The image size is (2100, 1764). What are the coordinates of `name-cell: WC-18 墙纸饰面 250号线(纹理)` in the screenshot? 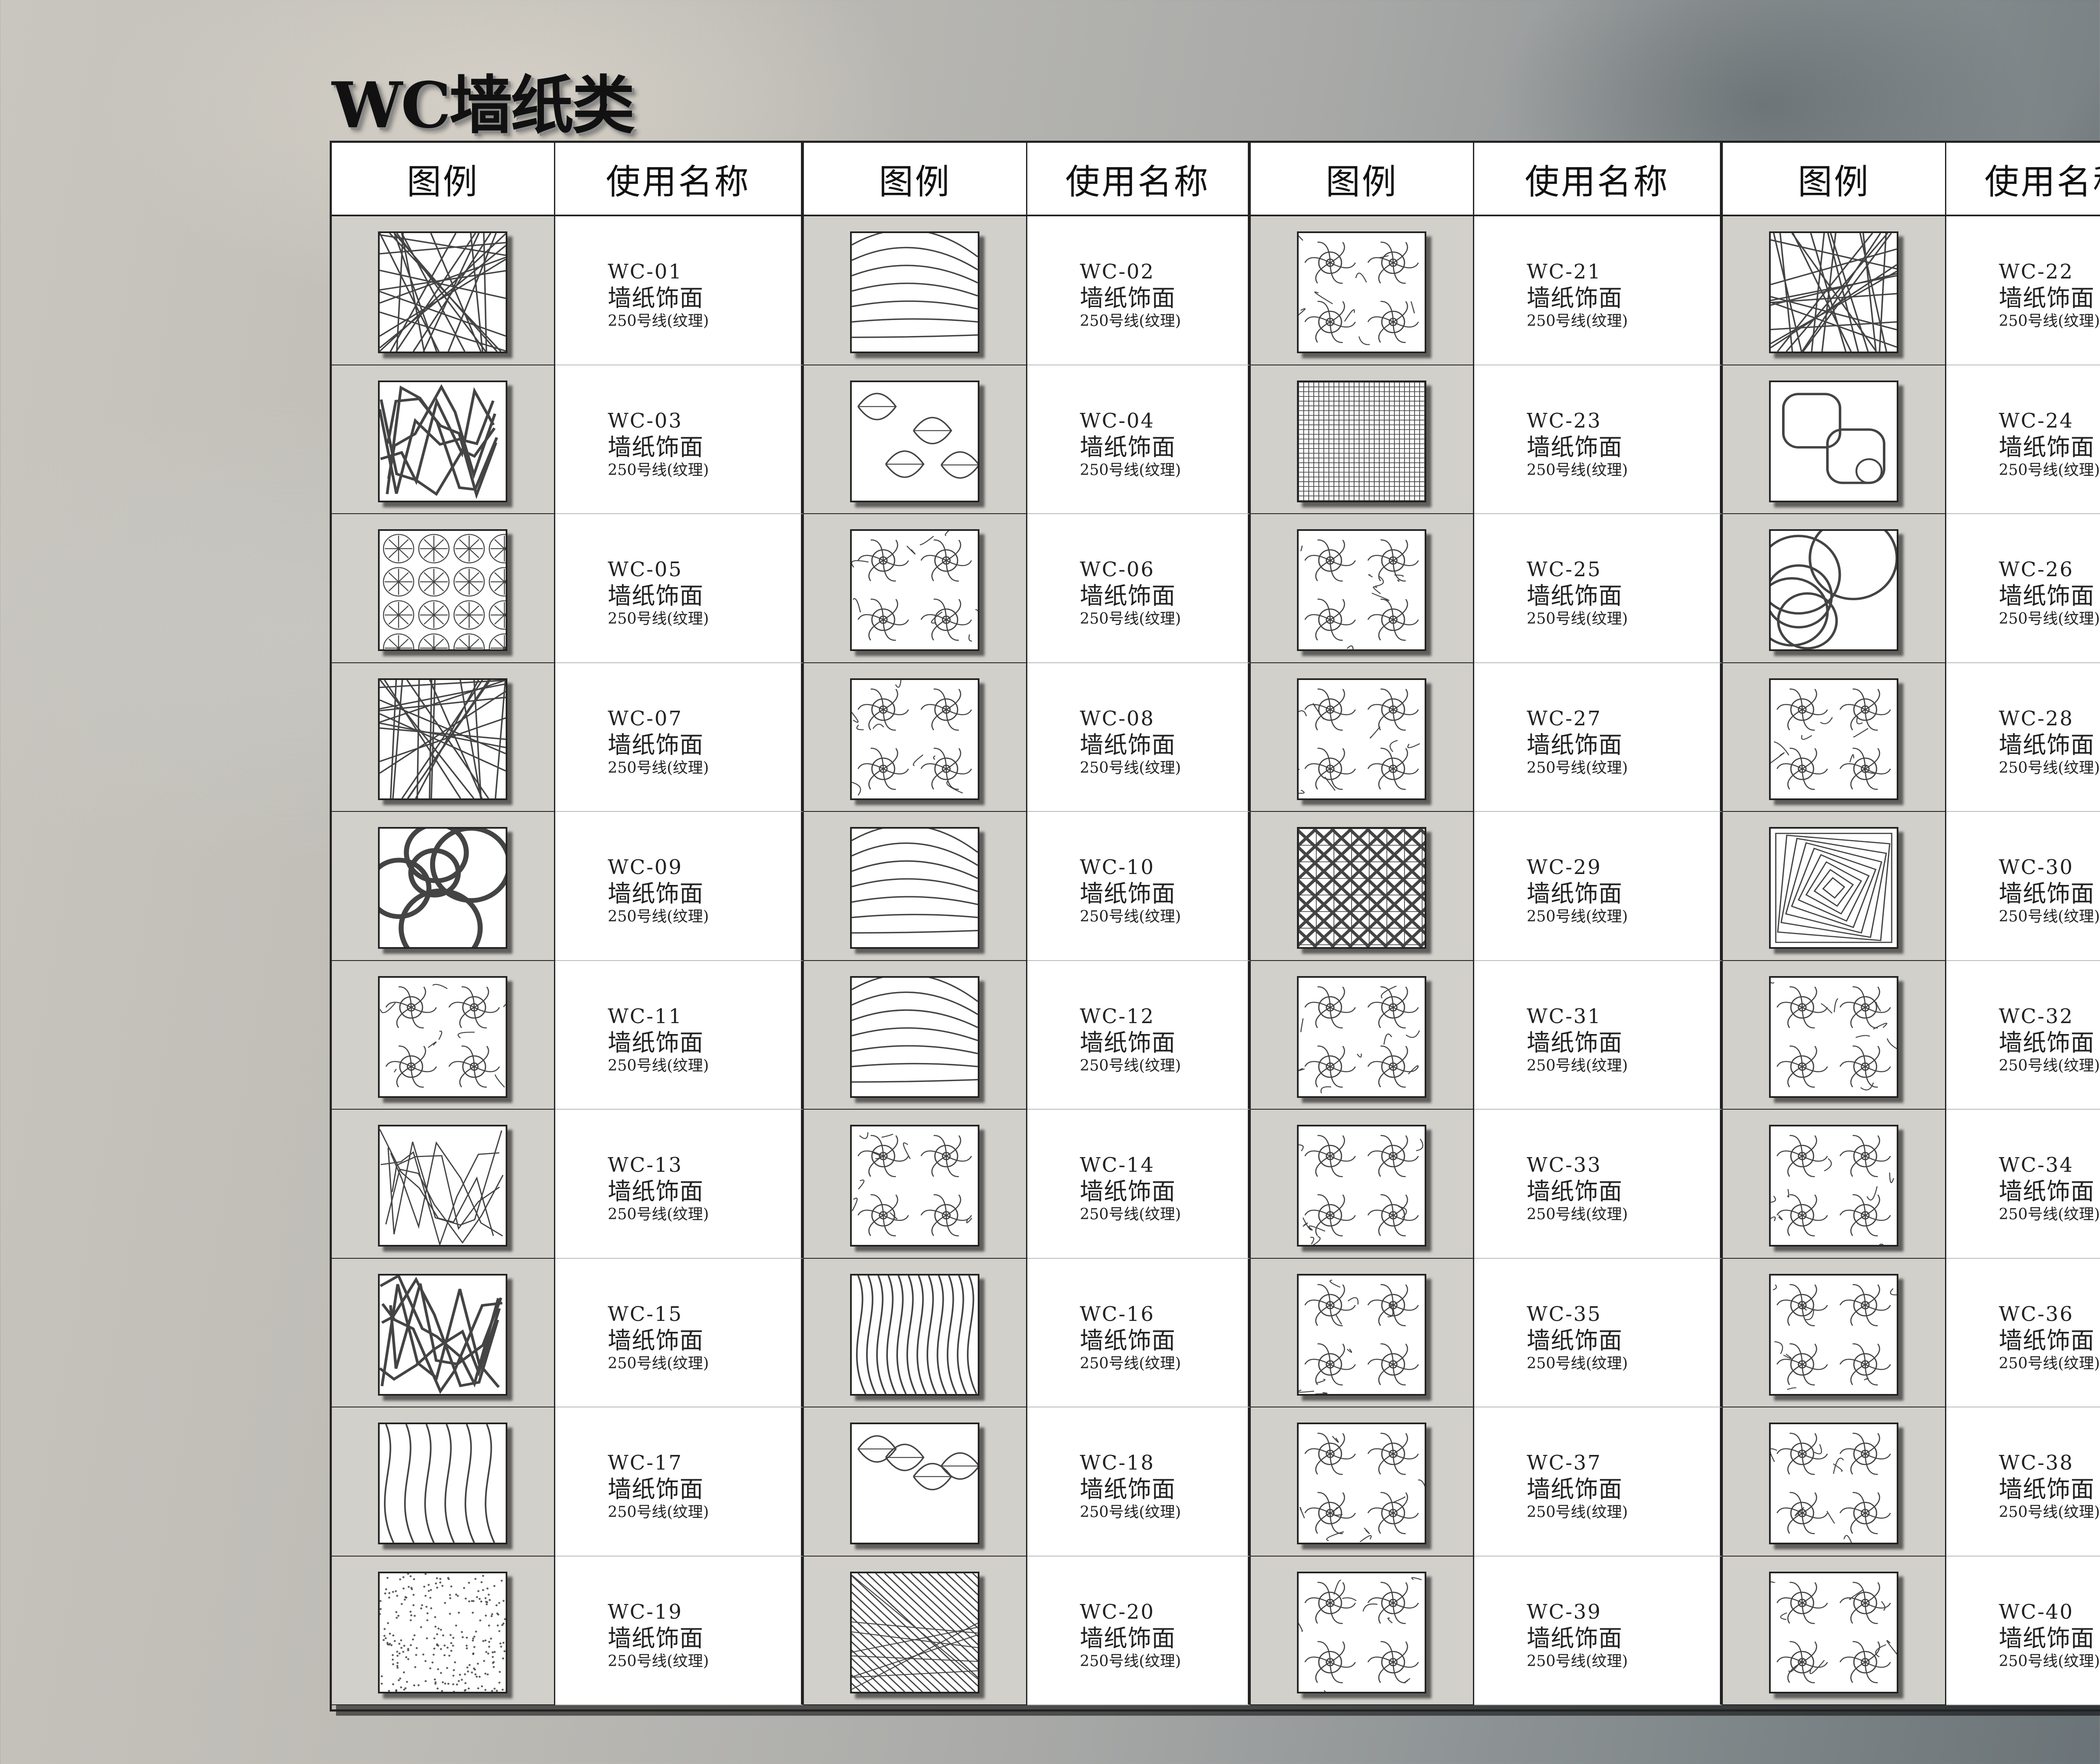 It's located at (1139, 1482).